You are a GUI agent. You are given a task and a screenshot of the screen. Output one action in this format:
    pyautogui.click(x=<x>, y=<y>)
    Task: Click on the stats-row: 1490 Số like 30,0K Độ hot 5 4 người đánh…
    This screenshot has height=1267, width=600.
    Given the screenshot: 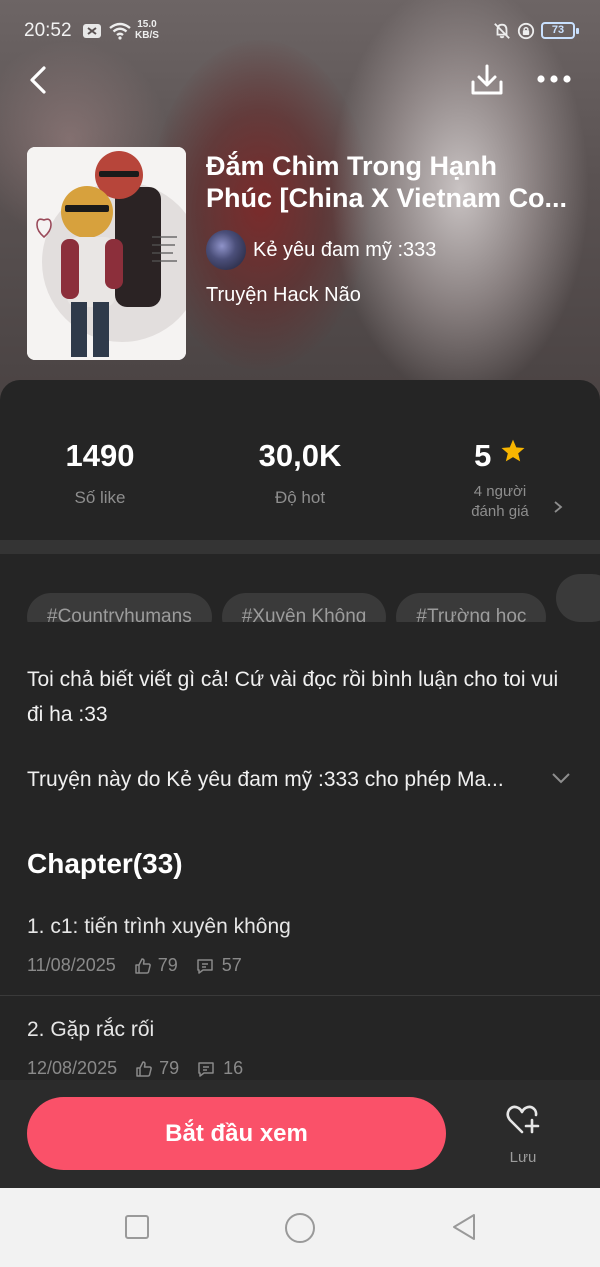 What is the action you would take?
    pyautogui.click(x=300, y=460)
    